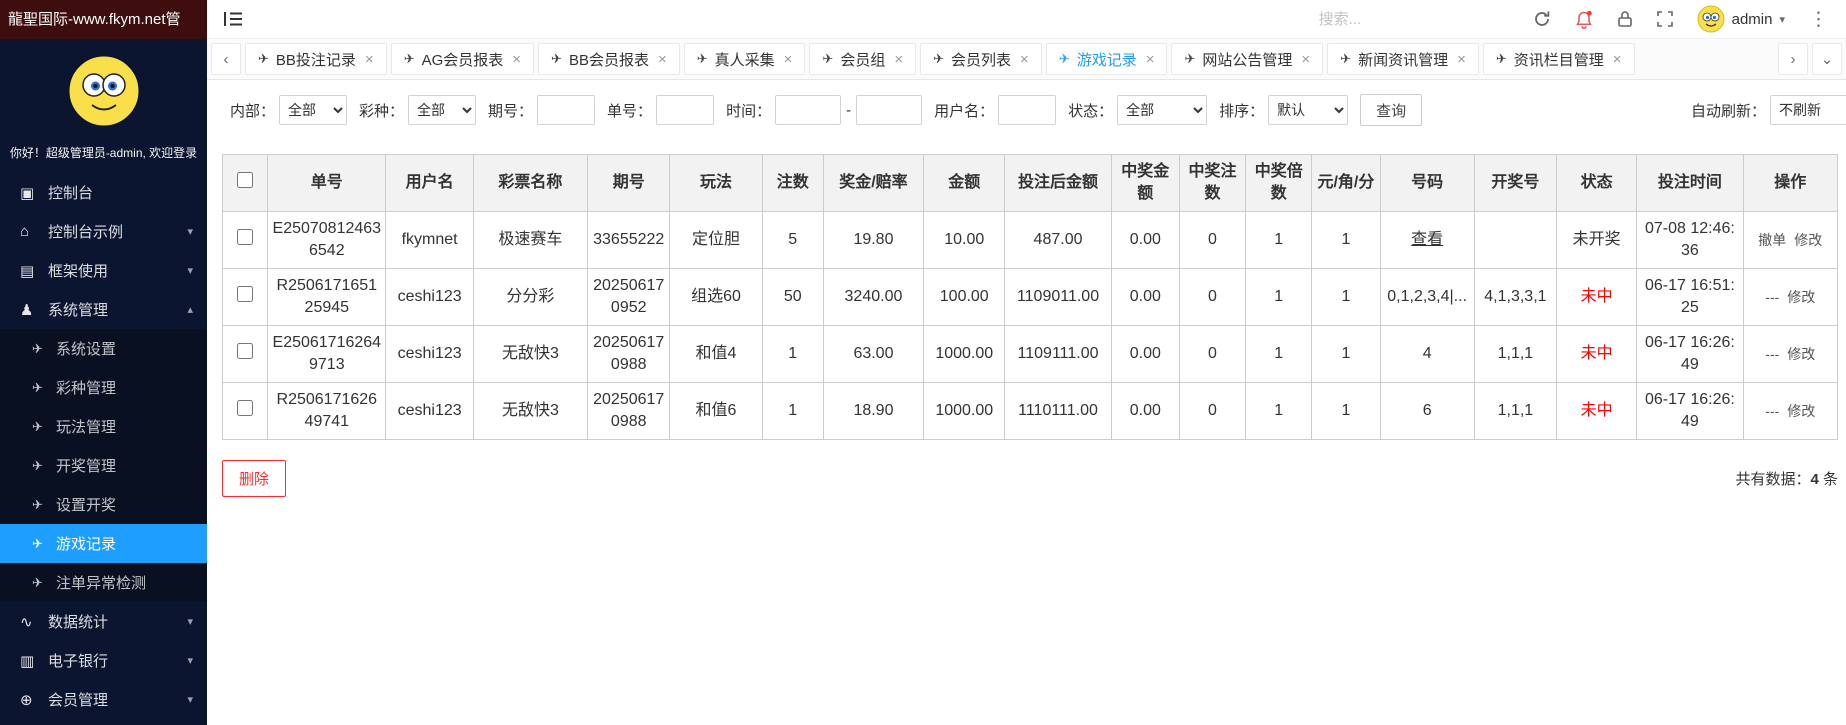 The width and height of the screenshot is (1846, 725). What do you see at coordinates (1597, 354) in the screenshot?
I see `cell-status: 未中` at bounding box center [1597, 354].